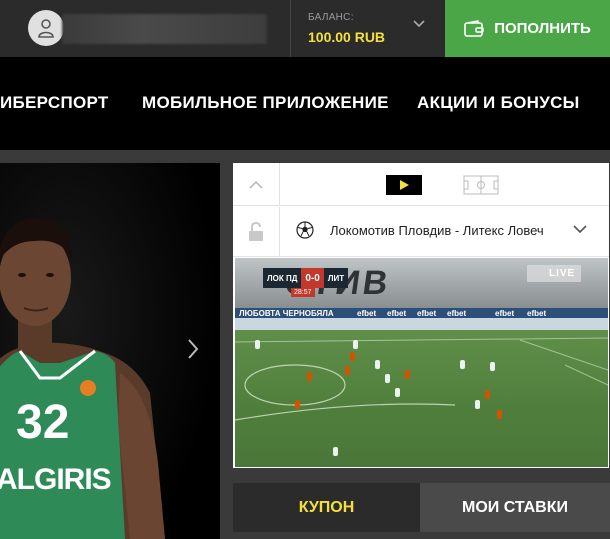 The height and width of the screenshot is (539, 610). What do you see at coordinates (554, 273) in the screenshot?
I see `live-badge: LIVE` at bounding box center [554, 273].